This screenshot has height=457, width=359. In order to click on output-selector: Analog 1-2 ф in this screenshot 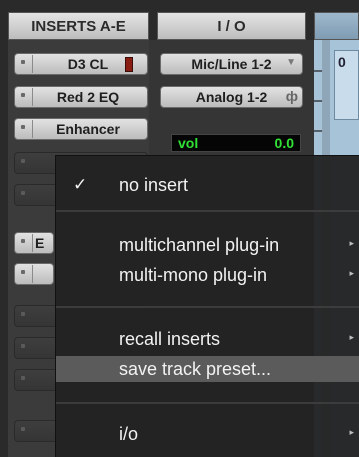, I will do `click(231, 97)`.